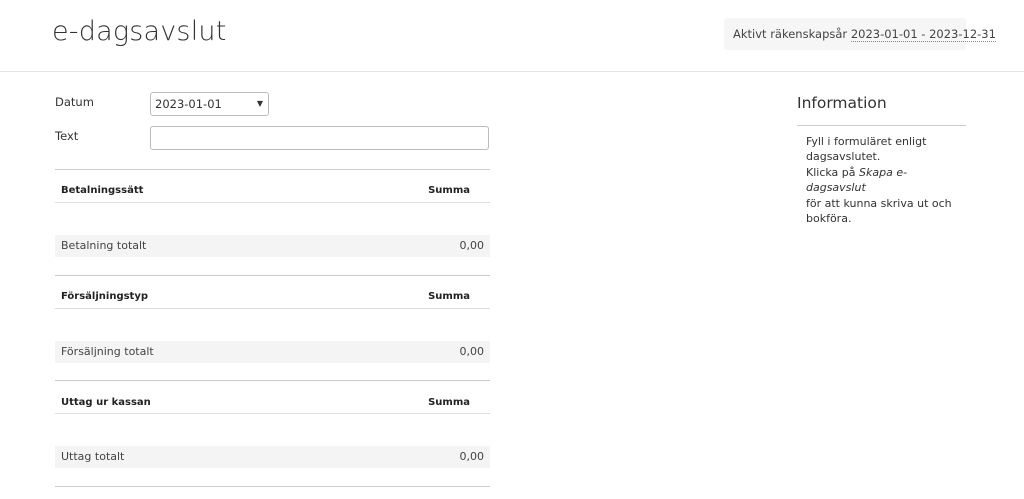 The image size is (1024, 499). I want to click on text-input, so click(319, 138).